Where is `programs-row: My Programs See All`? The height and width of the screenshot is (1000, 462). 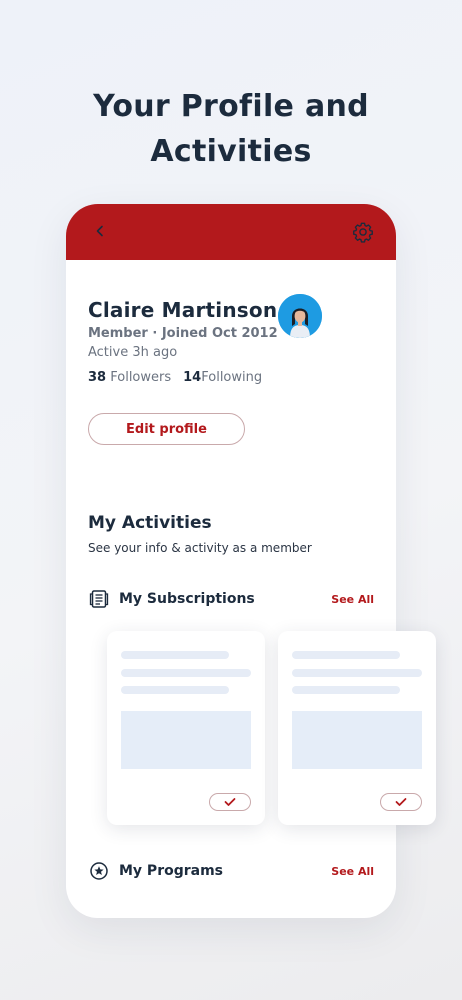 programs-row: My Programs See All is located at coordinates (231, 871).